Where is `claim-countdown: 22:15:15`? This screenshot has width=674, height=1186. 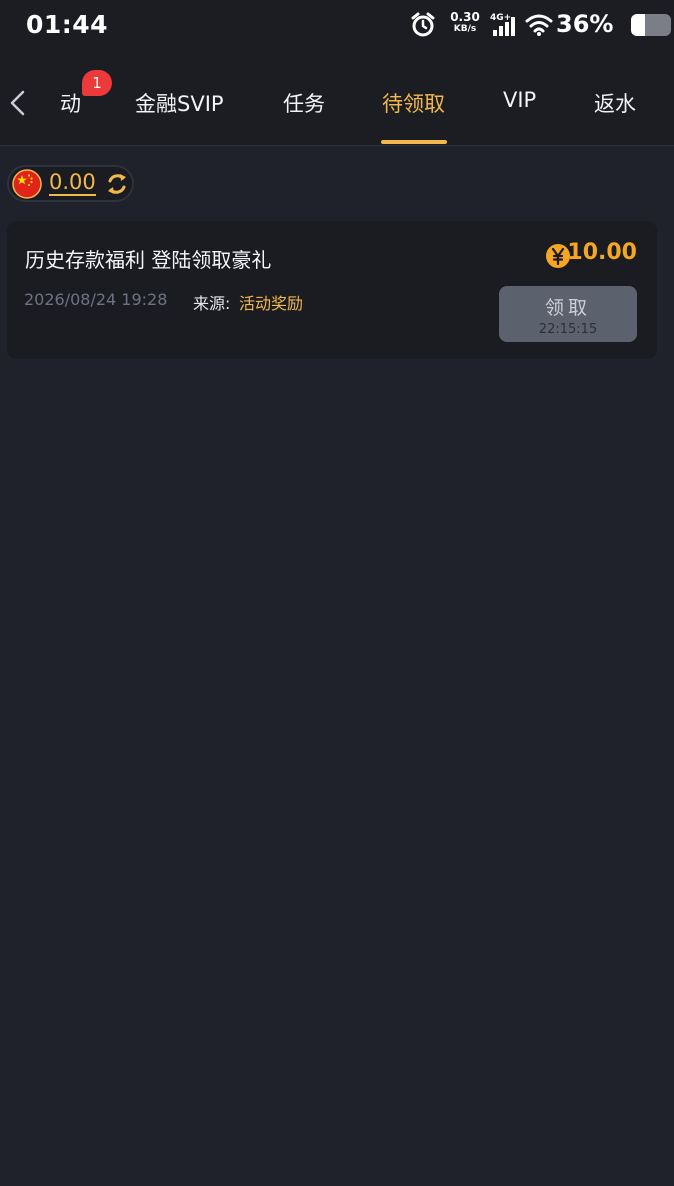
claim-countdown: 22:15:15 is located at coordinates (568, 329).